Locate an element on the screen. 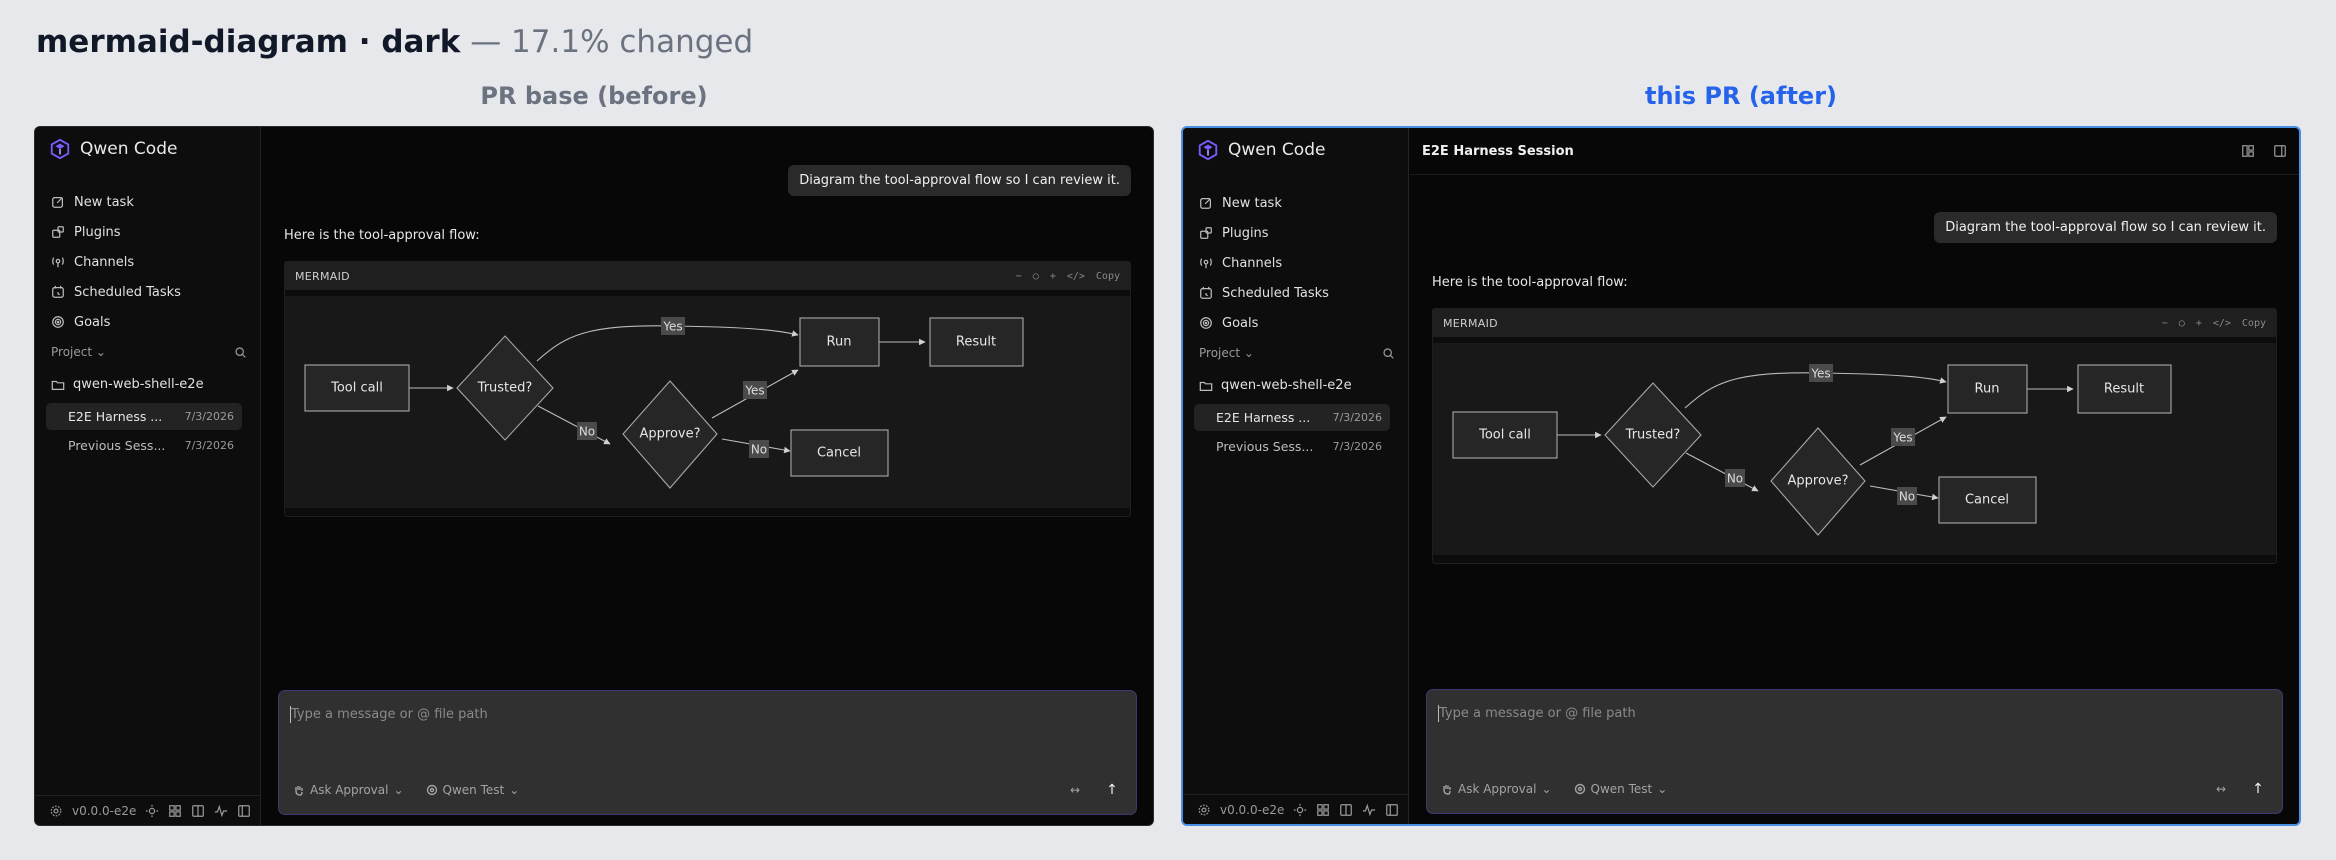 This screenshot has width=2336, height=860. folder-icon is located at coordinates (1206, 386).